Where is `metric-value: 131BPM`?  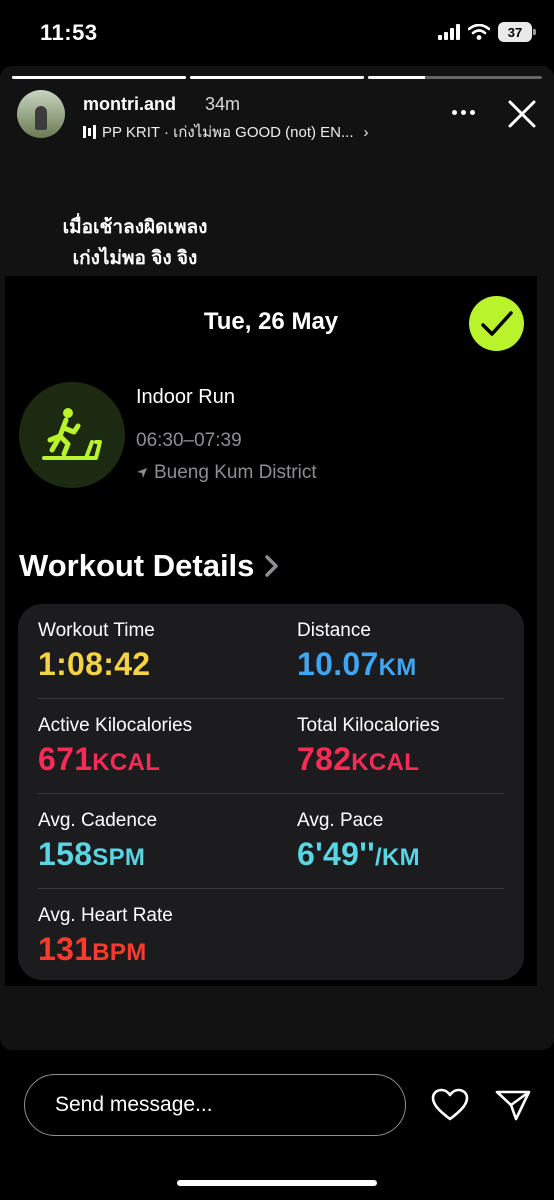 metric-value: 131BPM is located at coordinates (153, 949).